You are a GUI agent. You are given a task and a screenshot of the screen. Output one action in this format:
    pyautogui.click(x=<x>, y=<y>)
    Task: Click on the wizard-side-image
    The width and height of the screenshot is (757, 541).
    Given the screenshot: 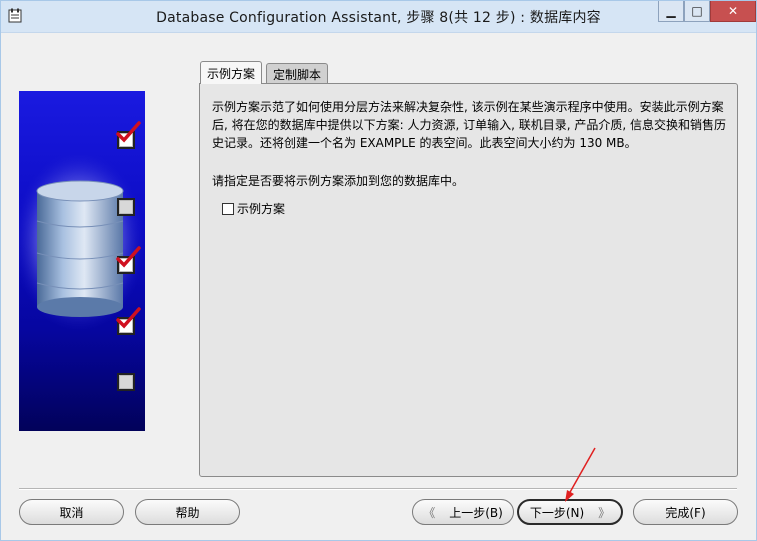 What is the action you would take?
    pyautogui.click(x=82, y=261)
    